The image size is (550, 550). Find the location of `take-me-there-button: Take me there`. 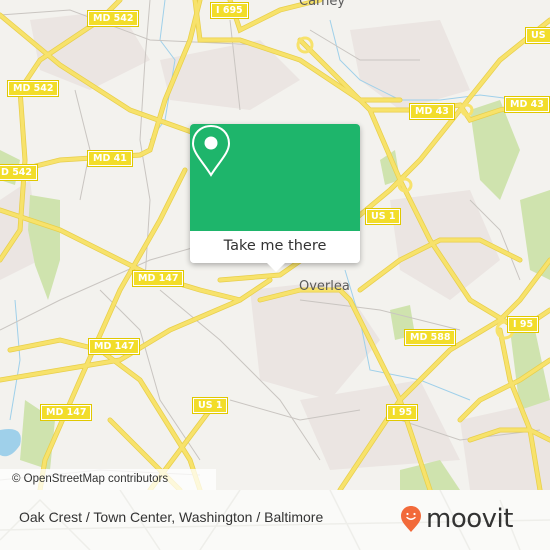

take-me-there-button: Take me there is located at coordinates (275, 247).